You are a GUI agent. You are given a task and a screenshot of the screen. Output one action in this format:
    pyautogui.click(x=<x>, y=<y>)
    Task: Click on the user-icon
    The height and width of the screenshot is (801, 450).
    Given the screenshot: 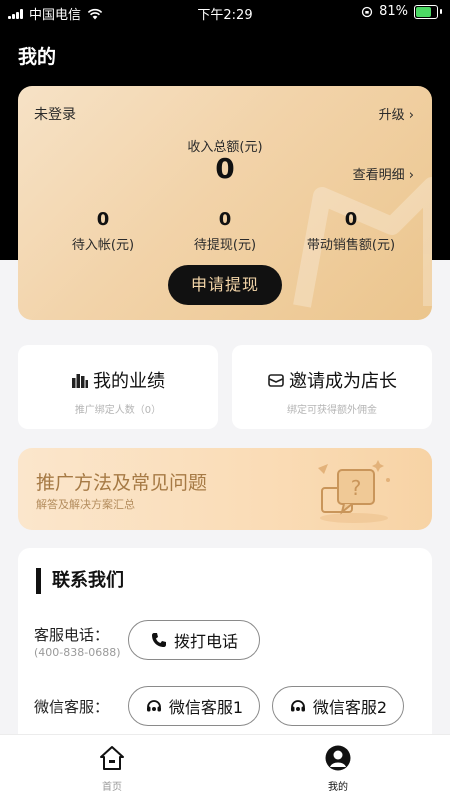 What is the action you would take?
    pyautogui.click(x=338, y=758)
    